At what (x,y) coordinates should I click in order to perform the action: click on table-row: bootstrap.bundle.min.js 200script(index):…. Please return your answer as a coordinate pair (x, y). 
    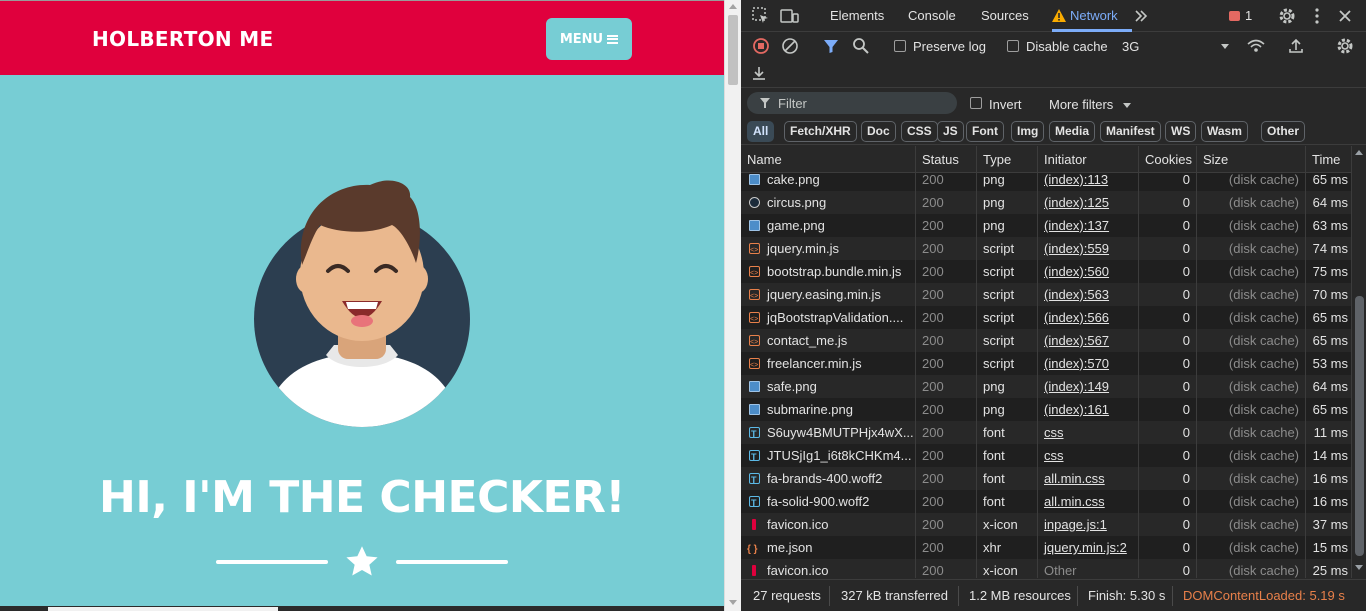
    Looking at the image, I should click on (1046, 271).